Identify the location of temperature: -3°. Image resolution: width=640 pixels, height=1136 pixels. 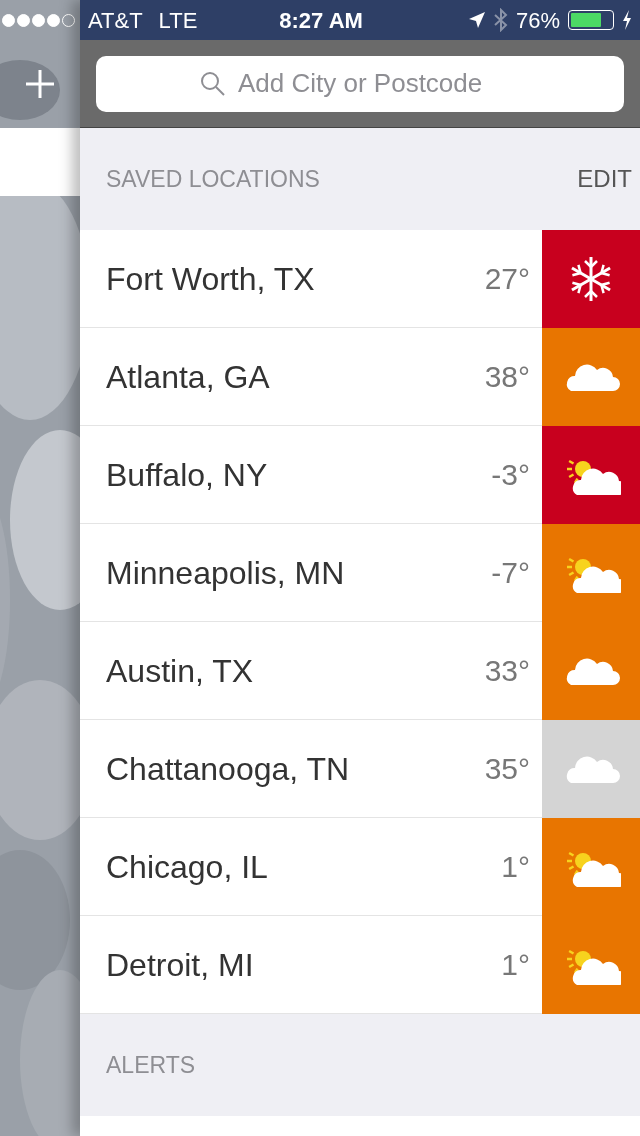
(511, 475).